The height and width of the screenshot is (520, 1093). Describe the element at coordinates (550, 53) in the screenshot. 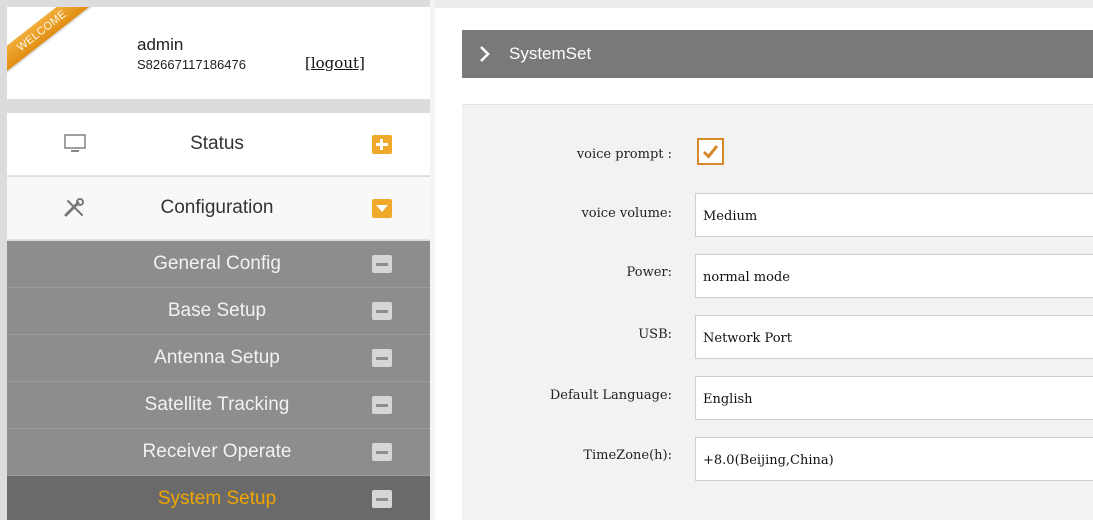

I see `section-title: SystemSet` at that location.